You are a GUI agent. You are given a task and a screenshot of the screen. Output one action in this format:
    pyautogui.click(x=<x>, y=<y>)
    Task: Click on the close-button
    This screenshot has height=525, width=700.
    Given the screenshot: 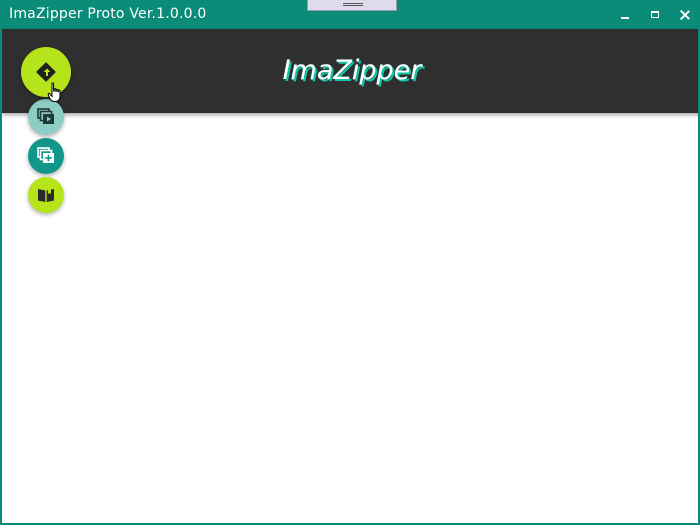 What is the action you would take?
    pyautogui.click(x=684, y=14)
    